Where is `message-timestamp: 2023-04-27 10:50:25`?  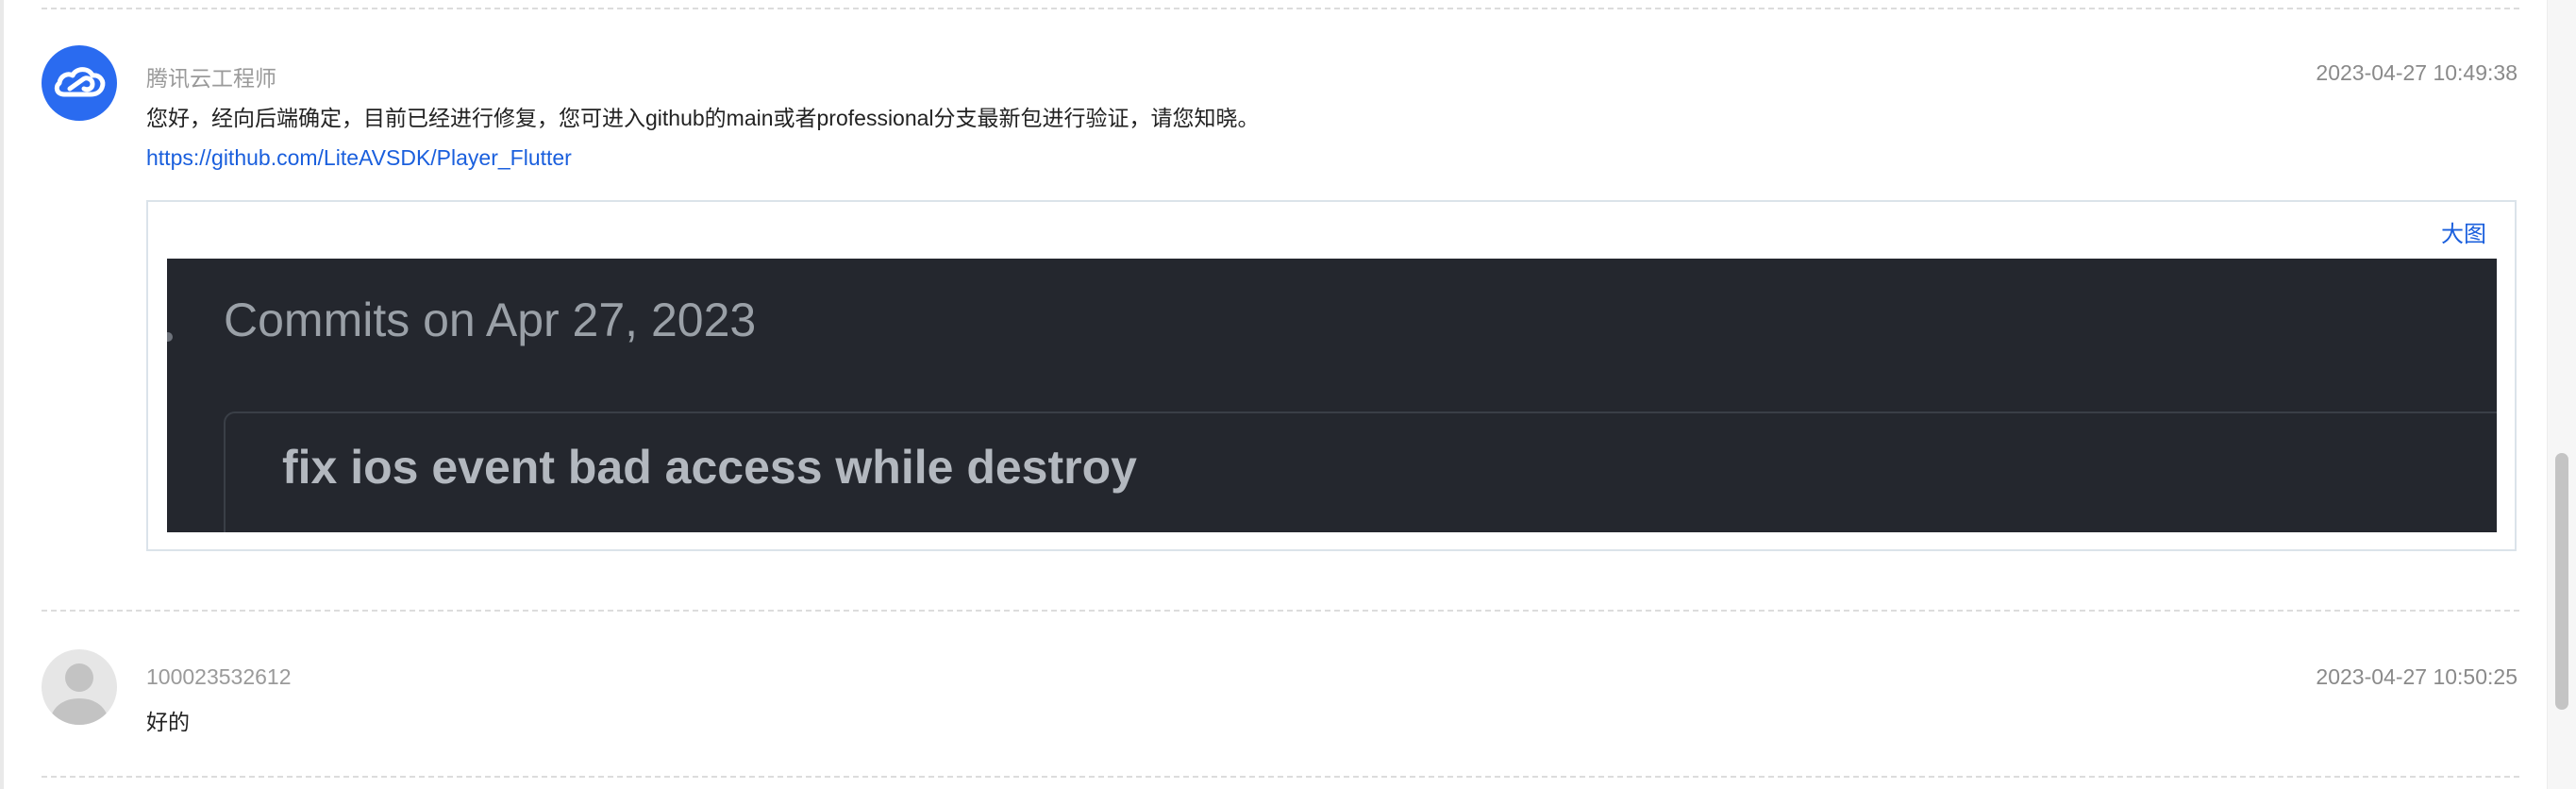 message-timestamp: 2023-04-27 10:50:25 is located at coordinates (2416, 676).